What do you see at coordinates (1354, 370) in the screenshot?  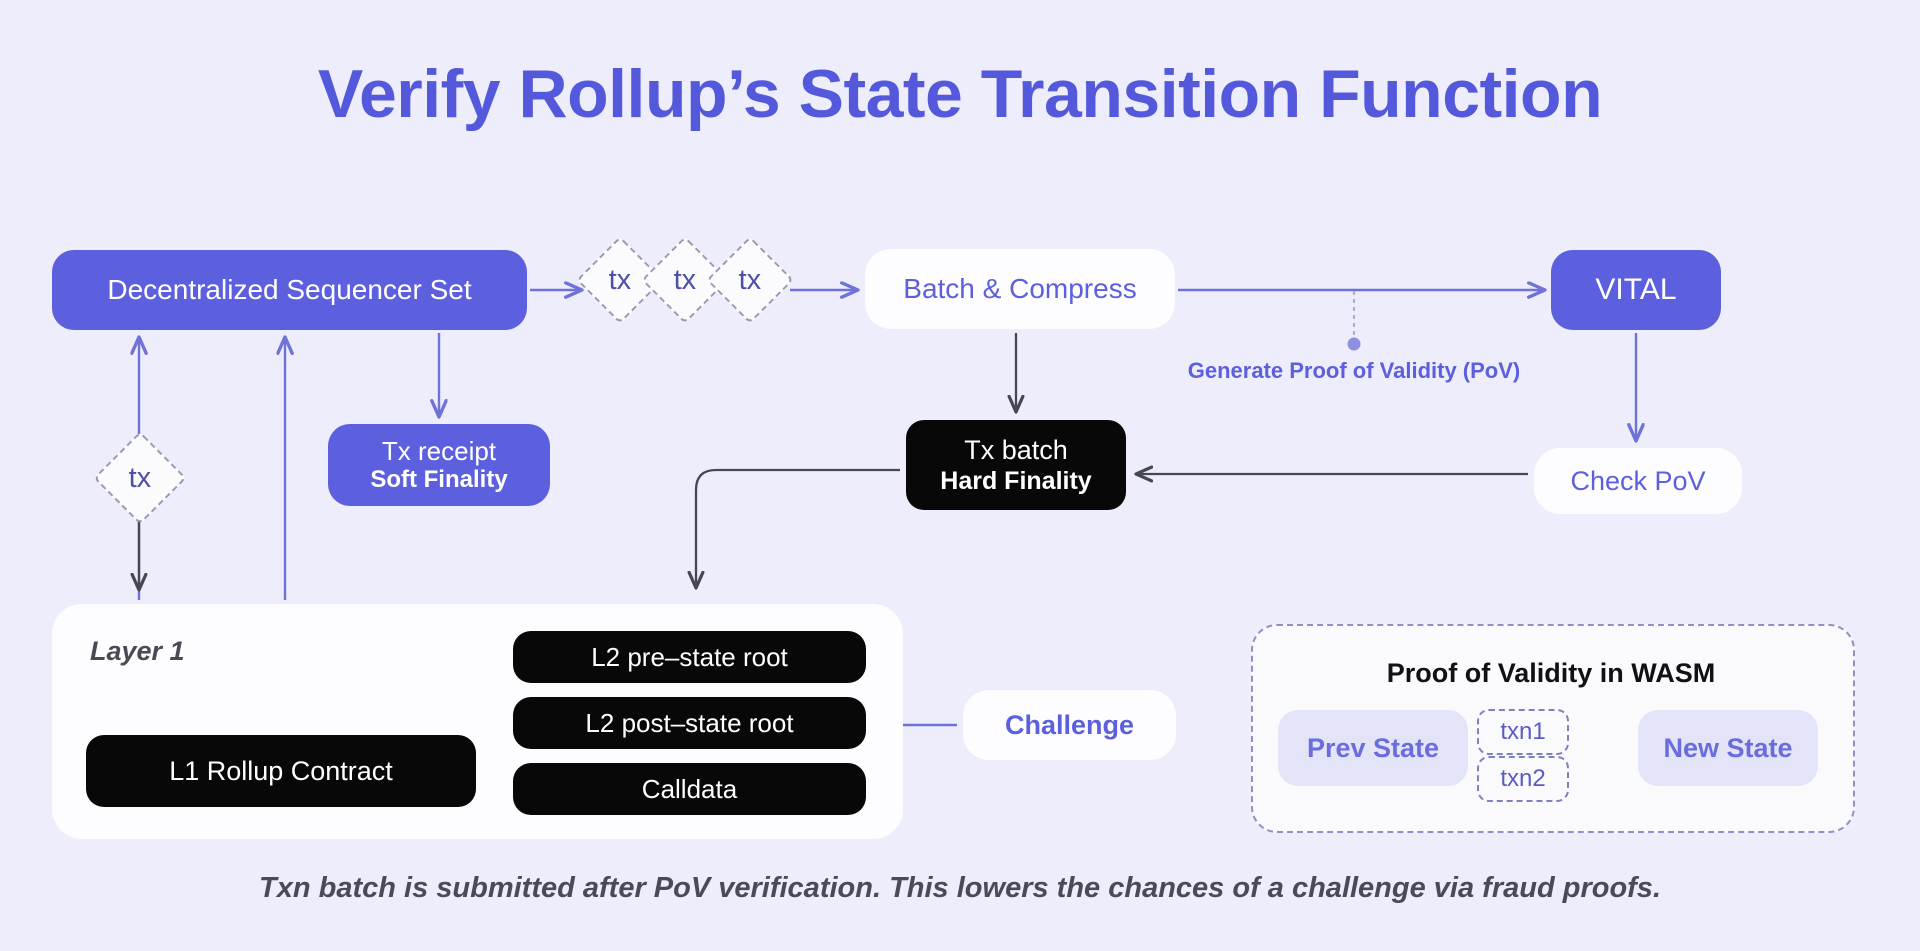 I see `pov-annotation-label: Generate Proof of Validity (PoV)` at bounding box center [1354, 370].